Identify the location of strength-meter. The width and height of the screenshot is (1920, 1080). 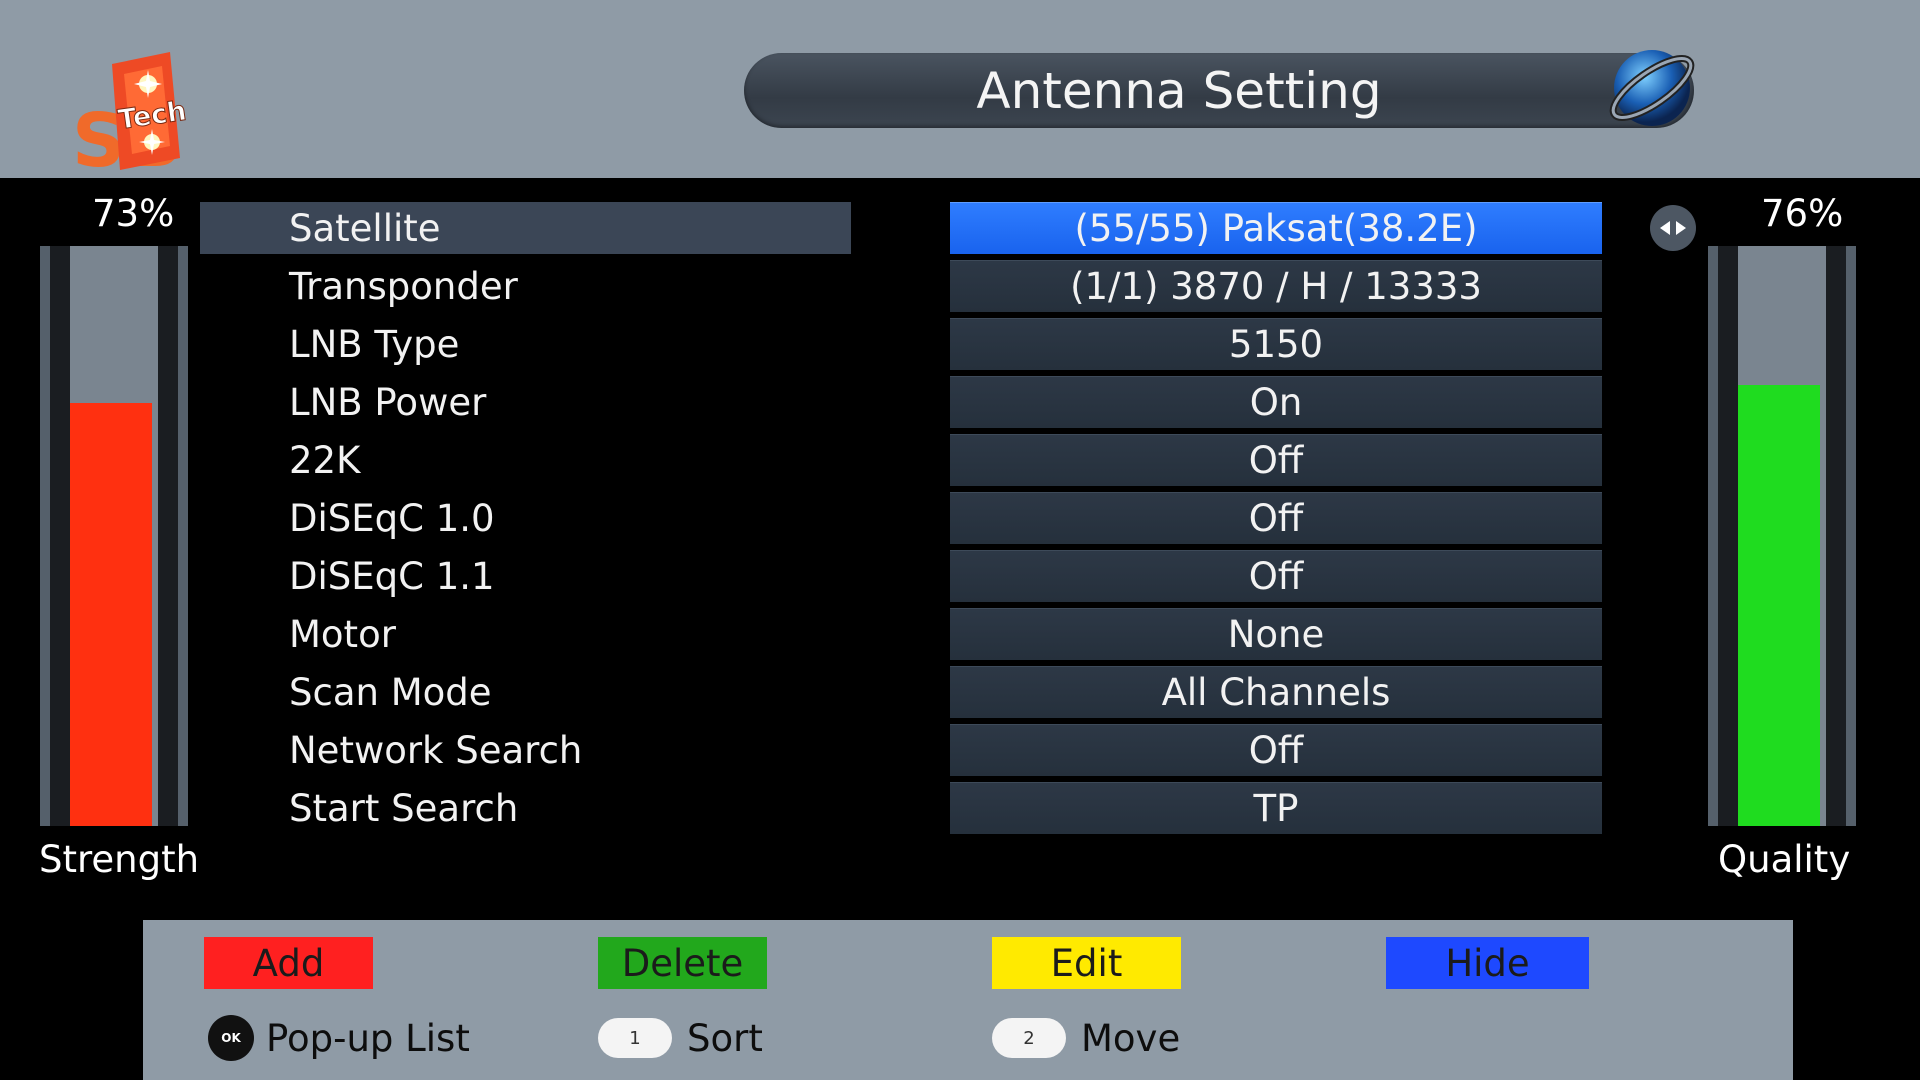
(114, 536).